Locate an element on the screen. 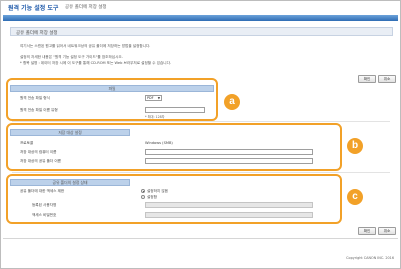  file-settings-header: 파일 is located at coordinates (112, 88).